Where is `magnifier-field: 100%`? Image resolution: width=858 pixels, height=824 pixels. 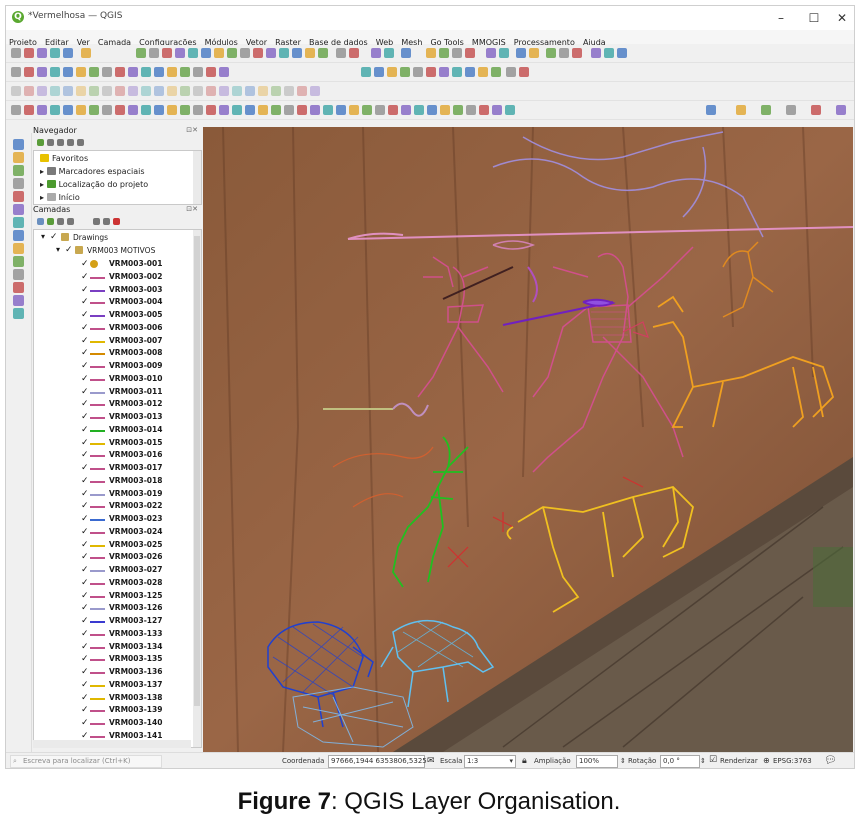
magnifier-field: 100% is located at coordinates (597, 761).